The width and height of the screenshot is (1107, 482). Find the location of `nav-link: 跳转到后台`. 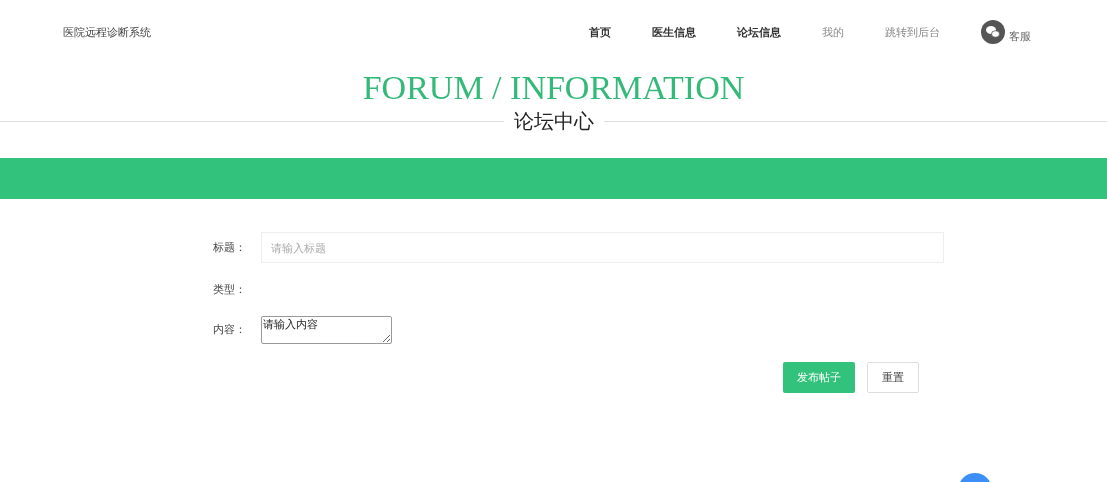

nav-link: 跳转到后台 is located at coordinates (912, 32).